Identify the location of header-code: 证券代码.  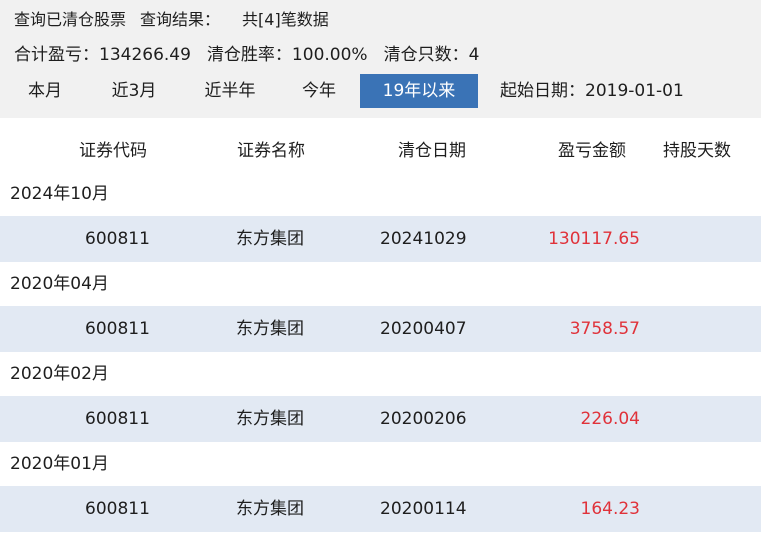
(113, 151).